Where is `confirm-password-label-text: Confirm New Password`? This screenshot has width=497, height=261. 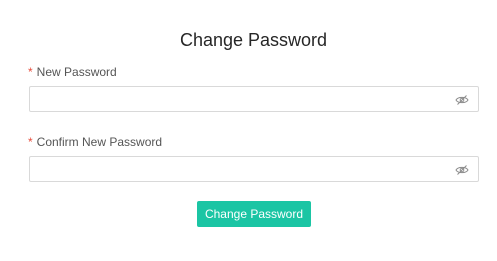 confirm-password-label-text: Confirm New Password is located at coordinates (99, 142).